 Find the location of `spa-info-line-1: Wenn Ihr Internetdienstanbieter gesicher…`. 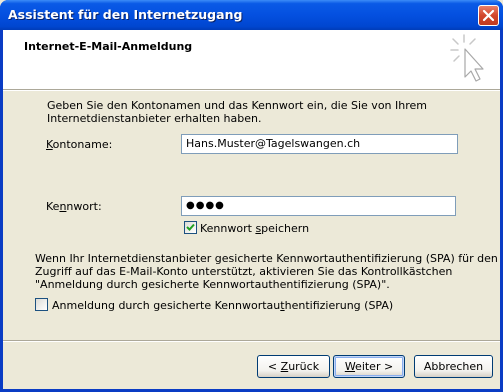

spa-info-line-1: Wenn Ihr Internetdienstanbieter gesicher… is located at coordinates (266, 258).